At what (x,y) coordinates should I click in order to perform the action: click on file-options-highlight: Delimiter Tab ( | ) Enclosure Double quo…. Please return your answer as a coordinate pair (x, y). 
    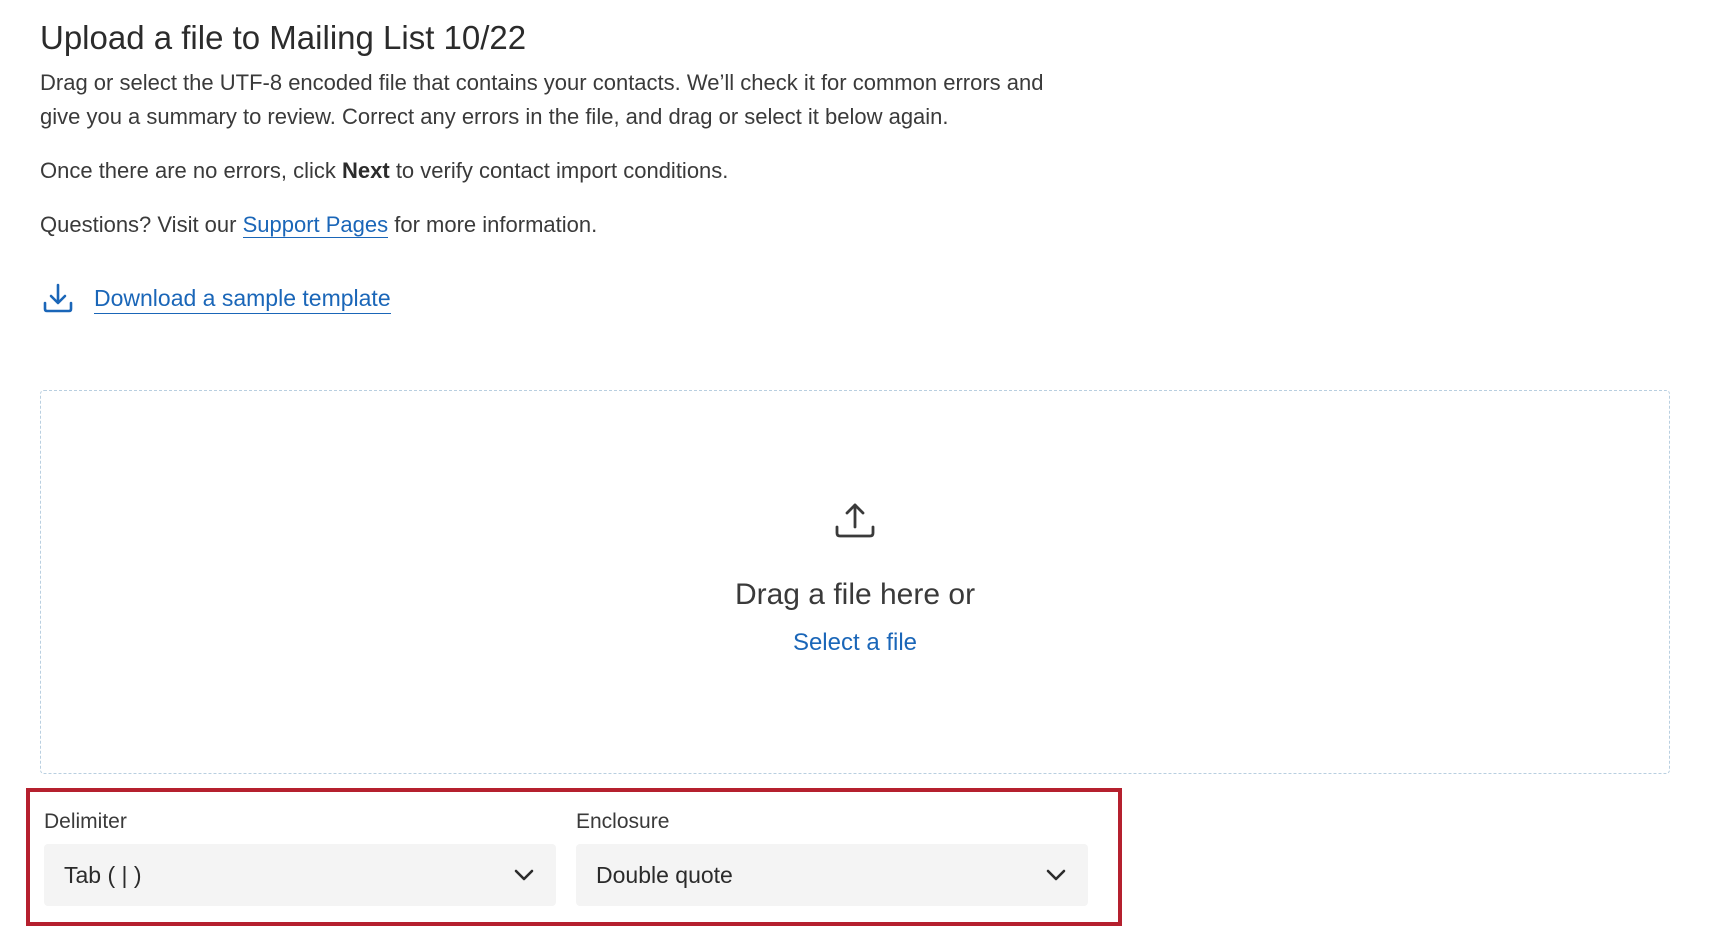
    Looking at the image, I should click on (574, 857).